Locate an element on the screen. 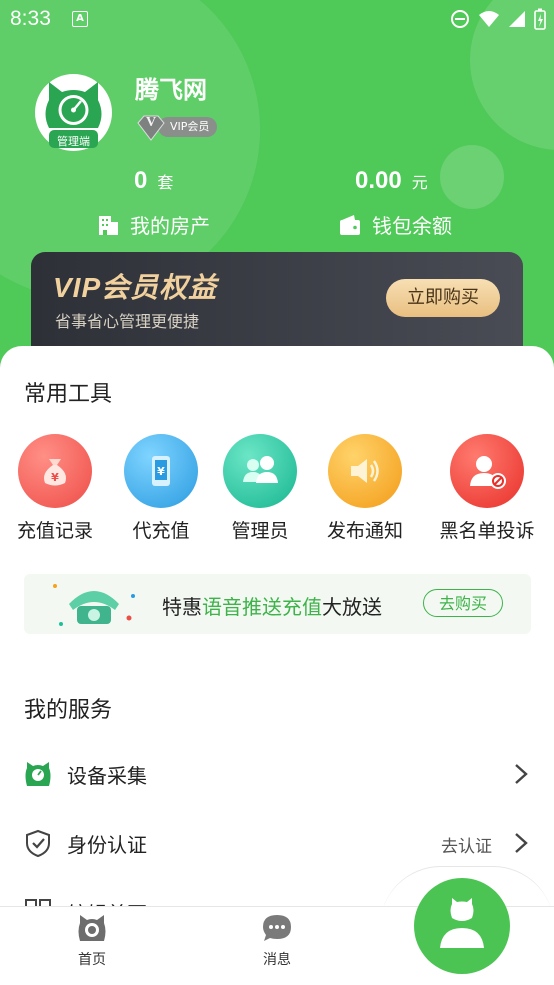 The height and width of the screenshot is (985, 554). go-verify-hint: 去认证 is located at coordinates (466, 847).